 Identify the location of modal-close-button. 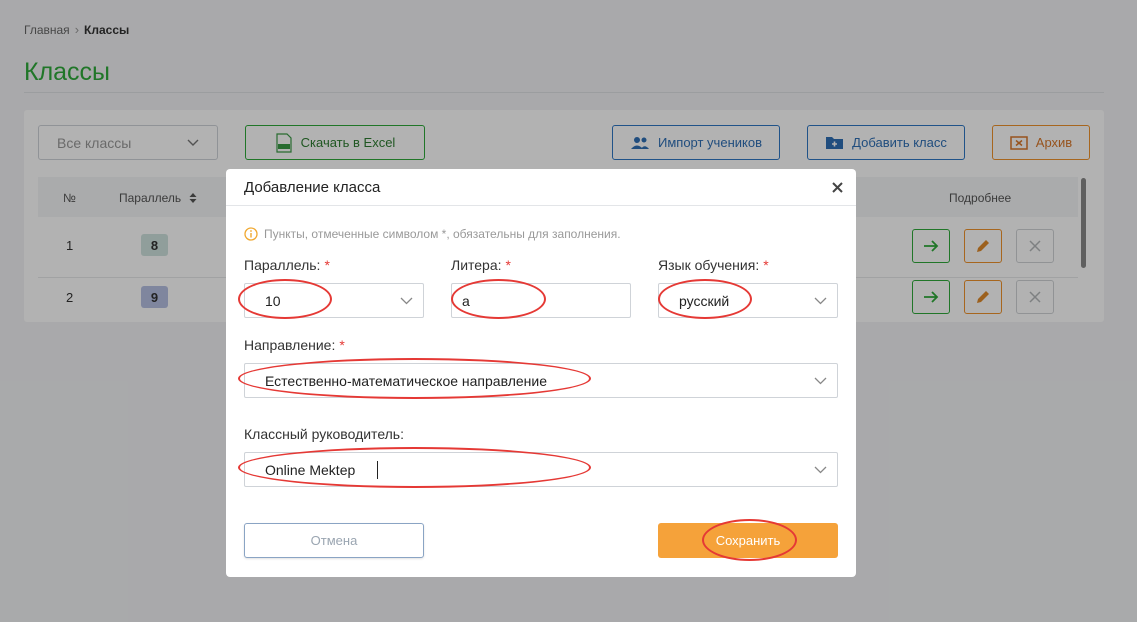
(837, 187).